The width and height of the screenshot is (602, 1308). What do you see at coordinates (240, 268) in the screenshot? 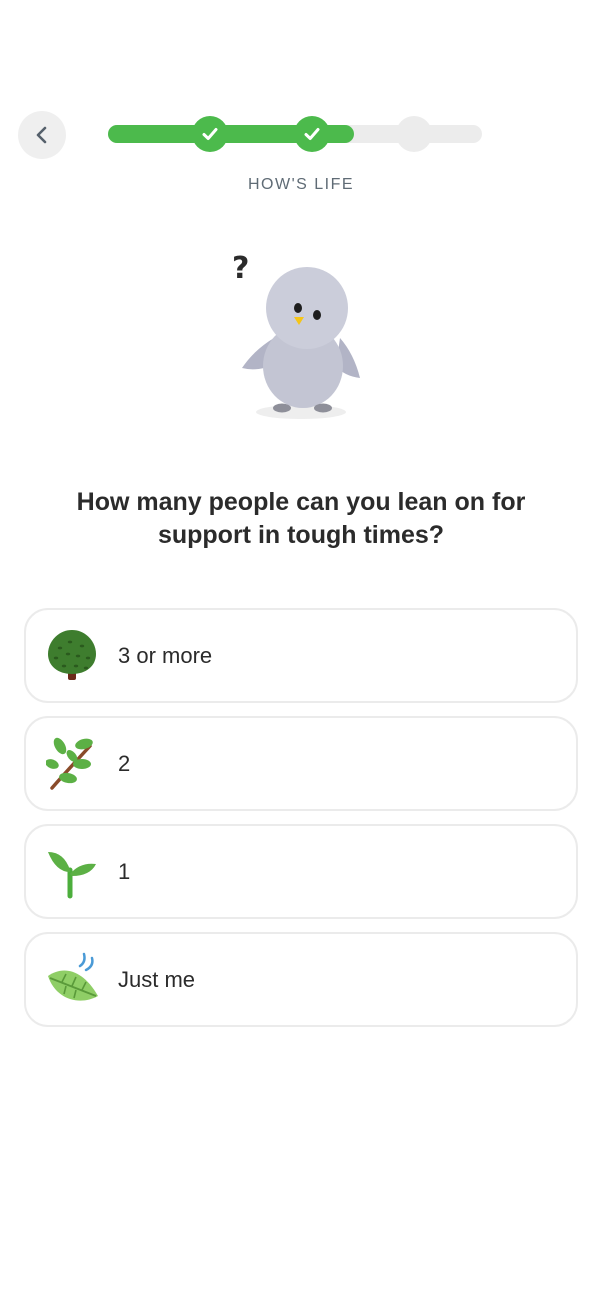
I see `question-mark-glyph: ?` at bounding box center [240, 268].